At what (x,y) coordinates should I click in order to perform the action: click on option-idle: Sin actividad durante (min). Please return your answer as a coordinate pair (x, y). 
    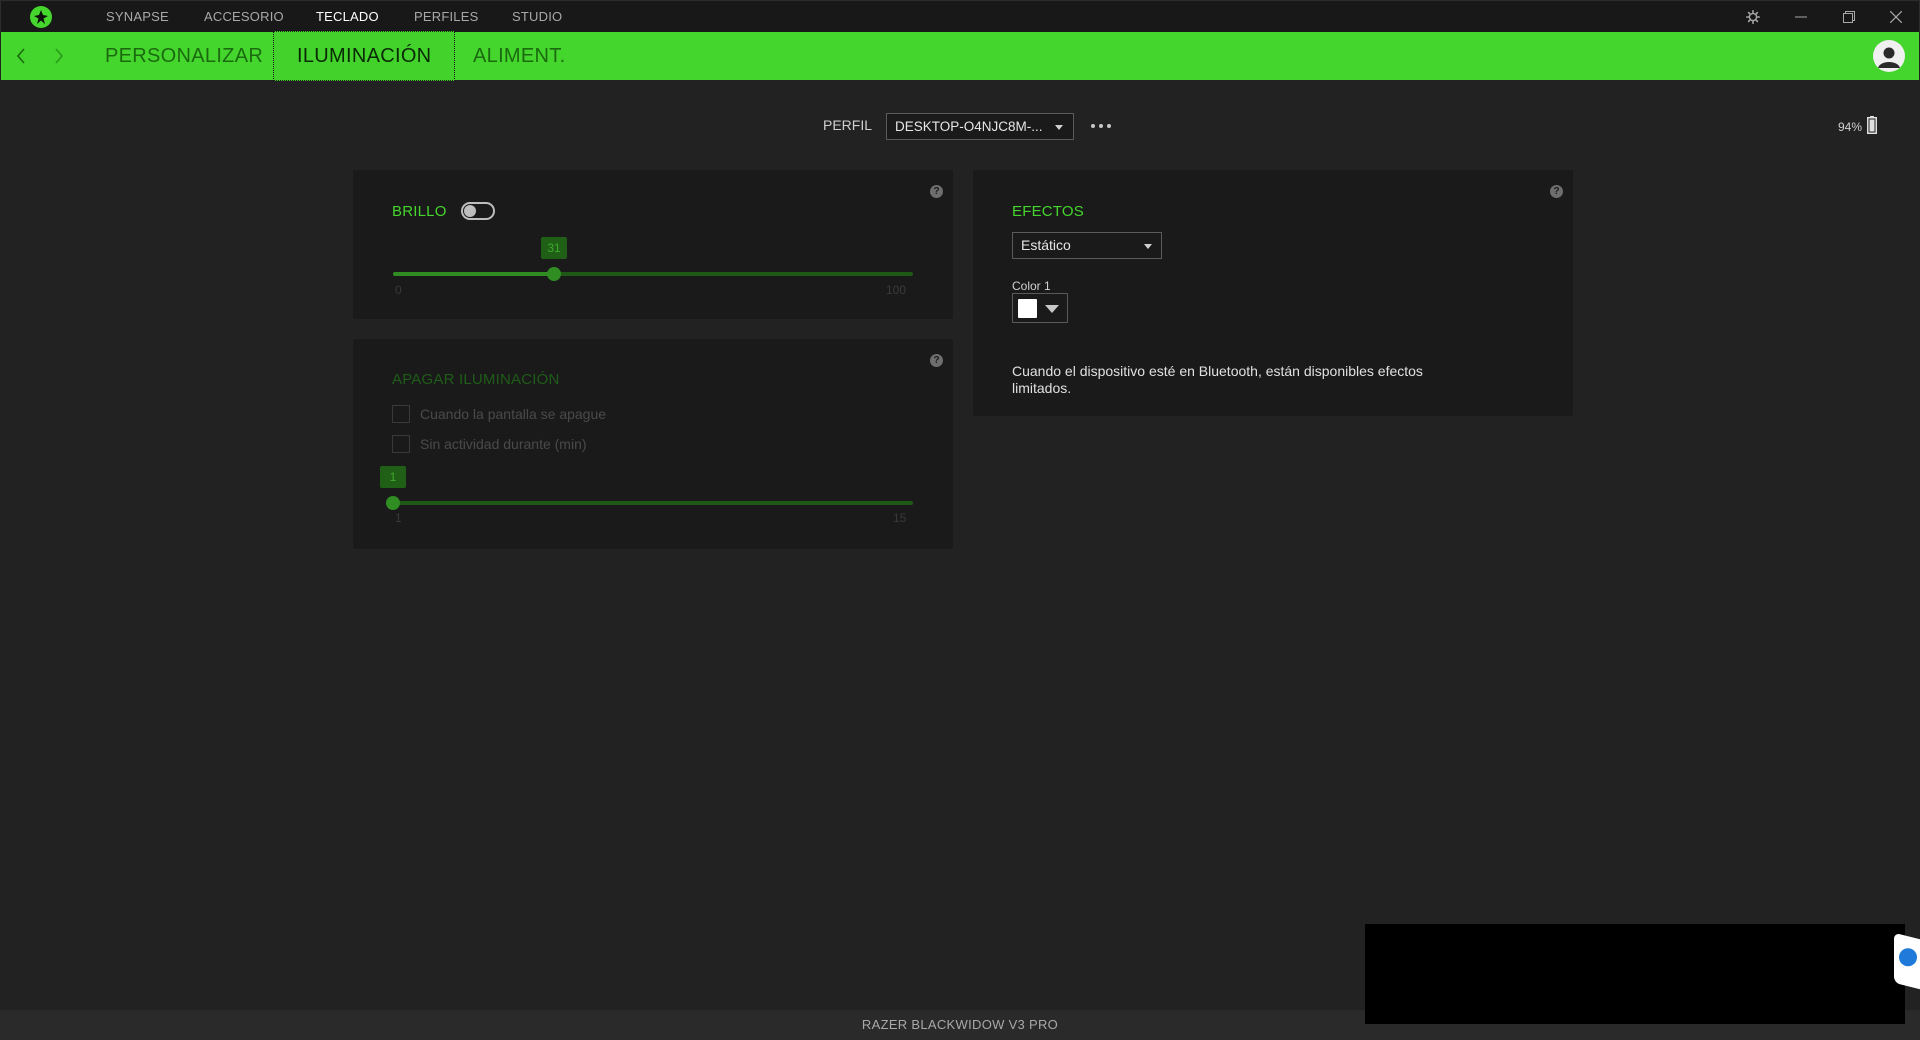
    Looking at the image, I should click on (489, 444).